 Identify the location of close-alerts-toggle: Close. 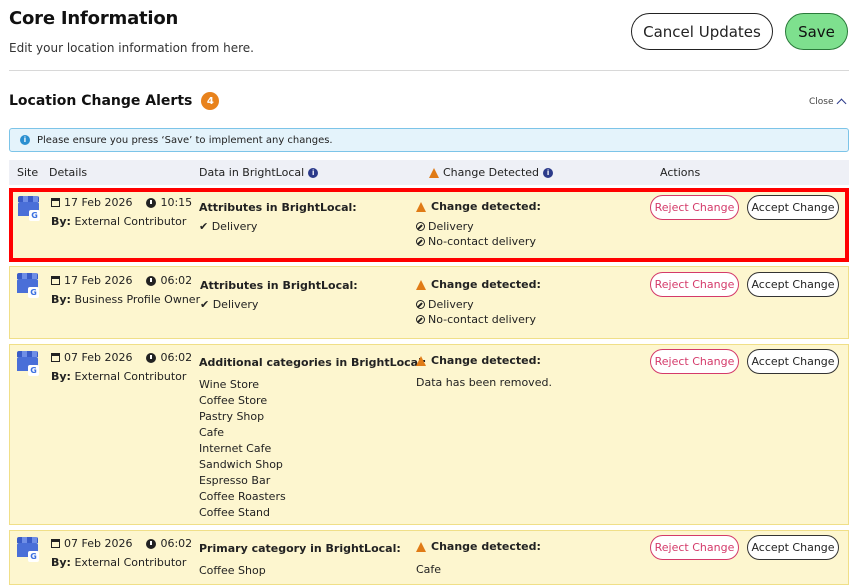
(827, 102).